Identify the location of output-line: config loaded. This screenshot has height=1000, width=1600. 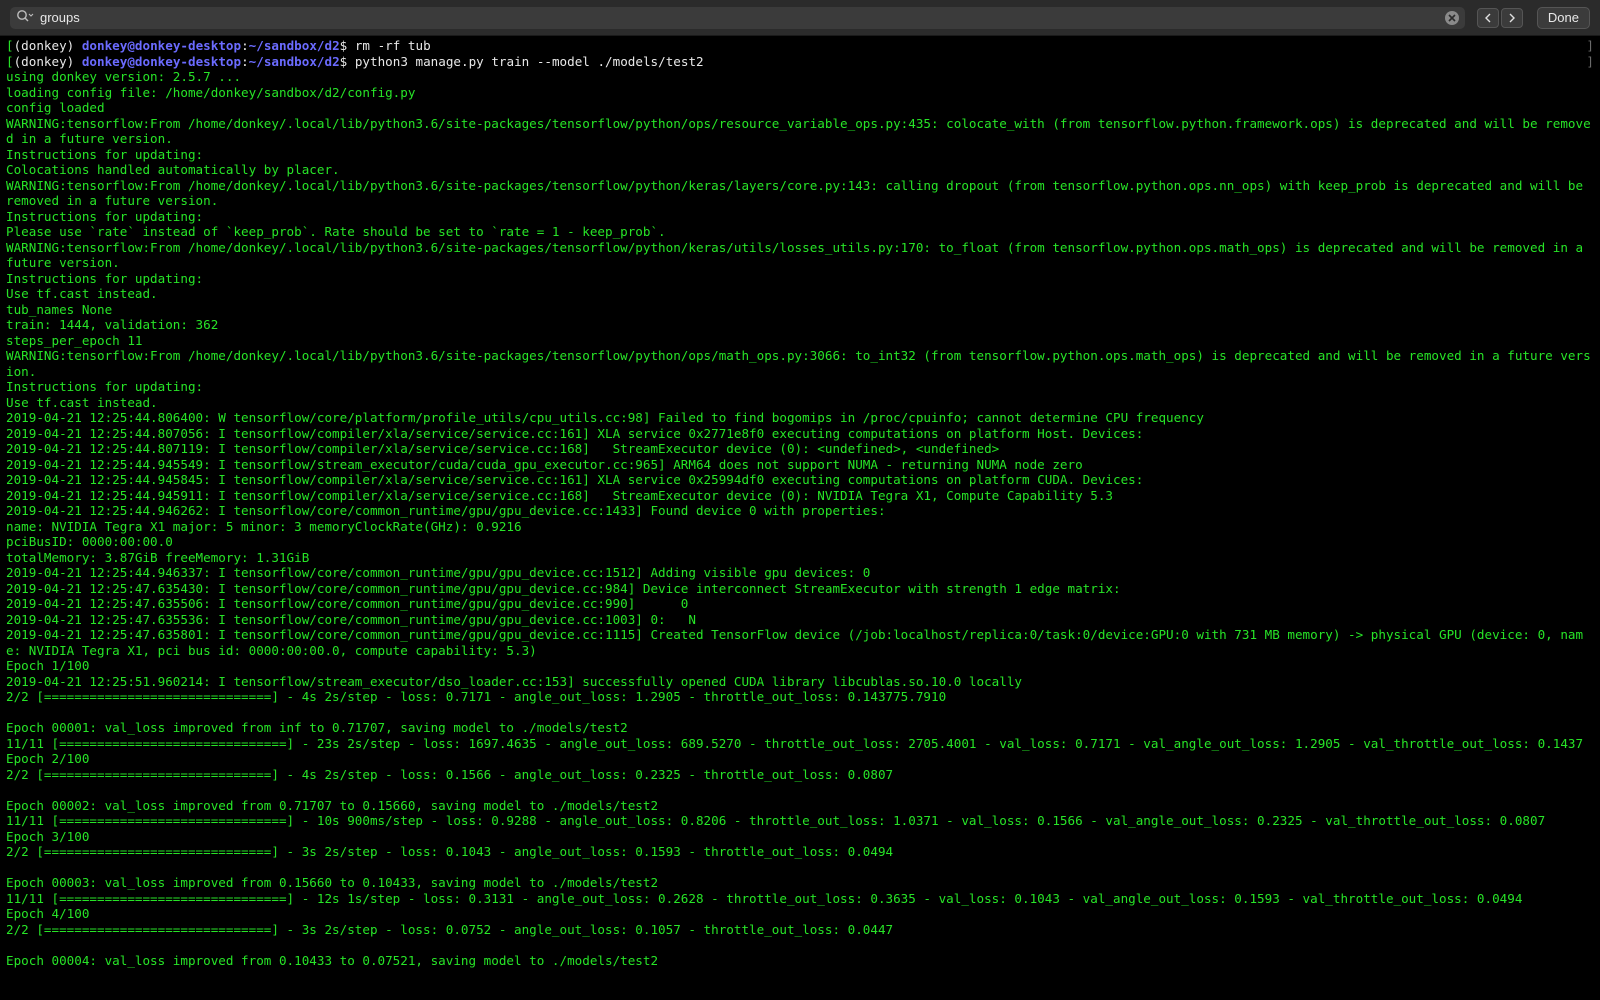
(55, 107).